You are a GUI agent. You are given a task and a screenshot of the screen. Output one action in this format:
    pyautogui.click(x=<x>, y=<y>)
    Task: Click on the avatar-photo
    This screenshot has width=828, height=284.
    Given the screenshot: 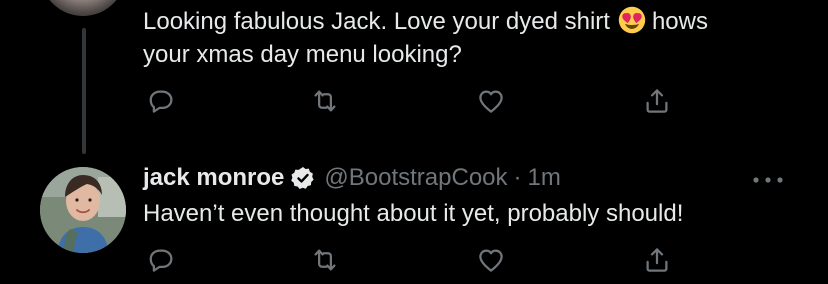 What is the action you would take?
    pyautogui.click(x=83, y=210)
    